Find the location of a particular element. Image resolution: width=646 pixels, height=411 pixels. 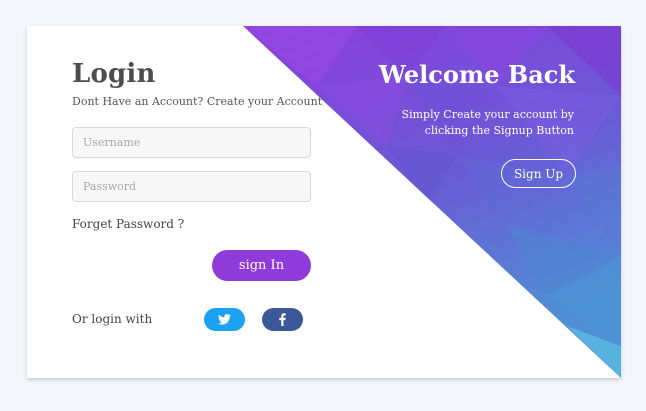

sign-in-button: sign In is located at coordinates (261, 265).